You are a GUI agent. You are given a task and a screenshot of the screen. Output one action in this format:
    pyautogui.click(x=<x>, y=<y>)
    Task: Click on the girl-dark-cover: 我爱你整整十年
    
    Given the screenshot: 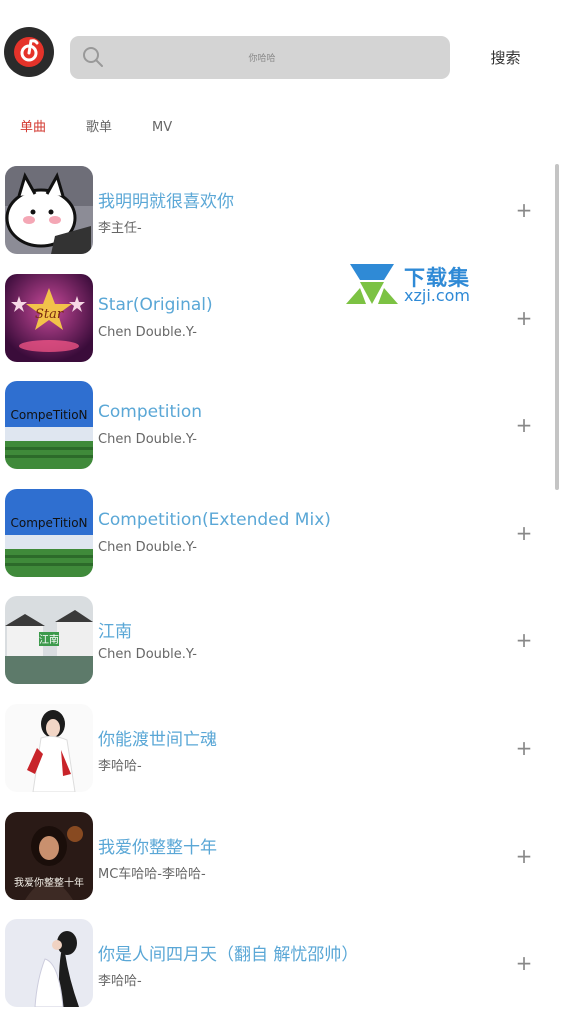 What is the action you would take?
    pyautogui.click(x=49, y=855)
    